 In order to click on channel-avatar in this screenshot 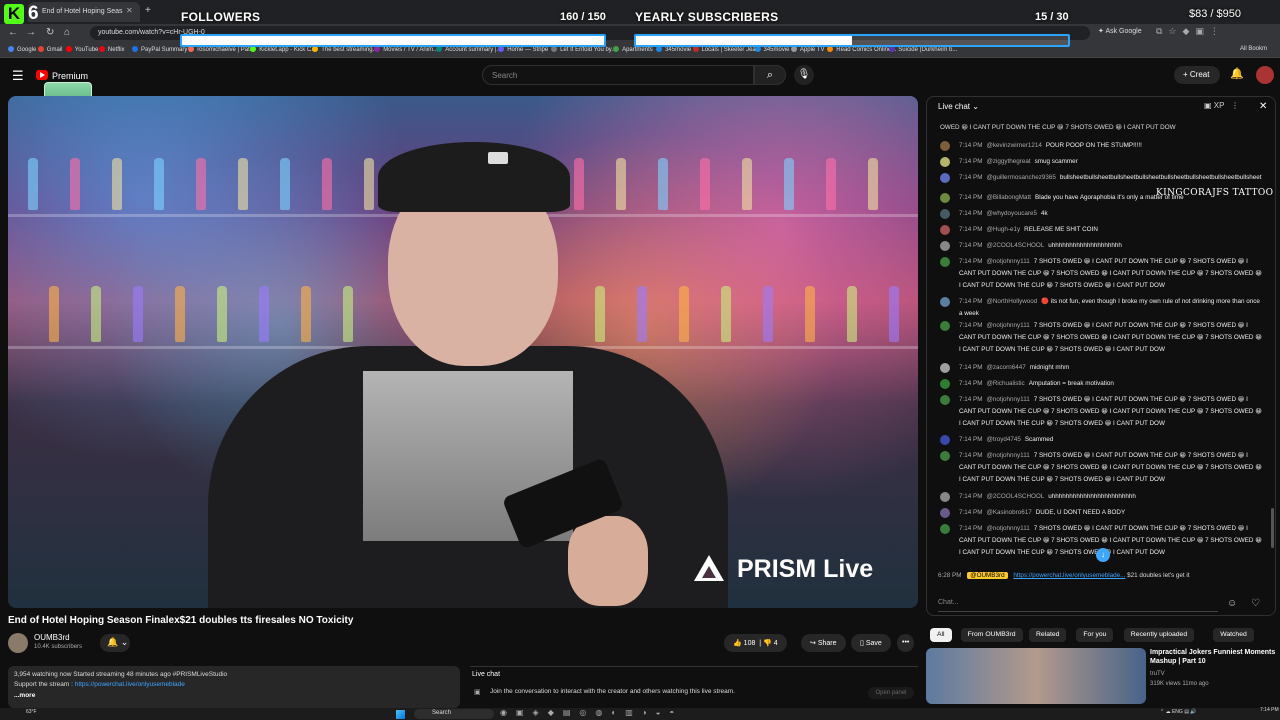, I will do `click(18, 643)`.